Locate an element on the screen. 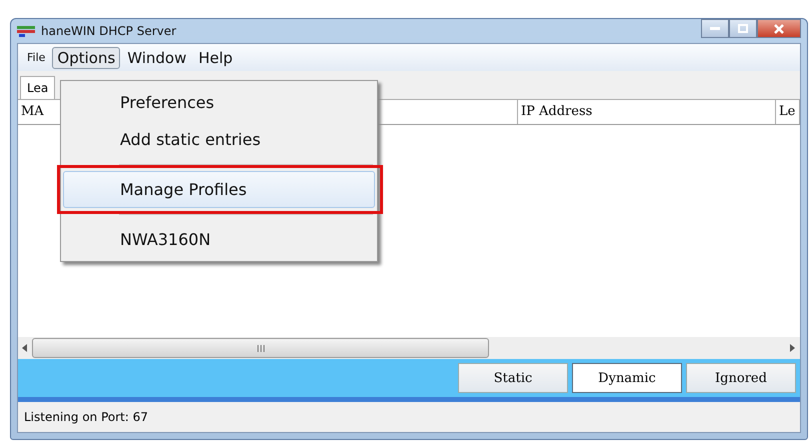 This screenshot has width=810, height=448. menu-item: File is located at coordinates (36, 57).